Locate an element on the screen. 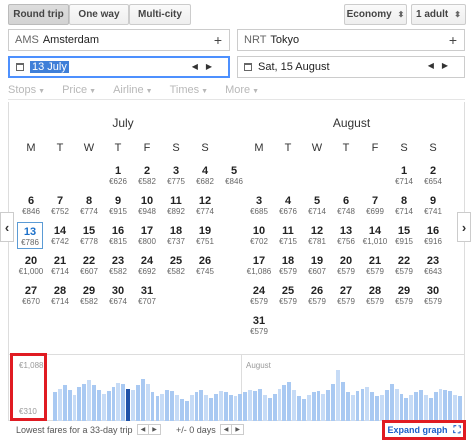 The image size is (474, 445). filter-stops: Stops ▼ is located at coordinates (26, 90).